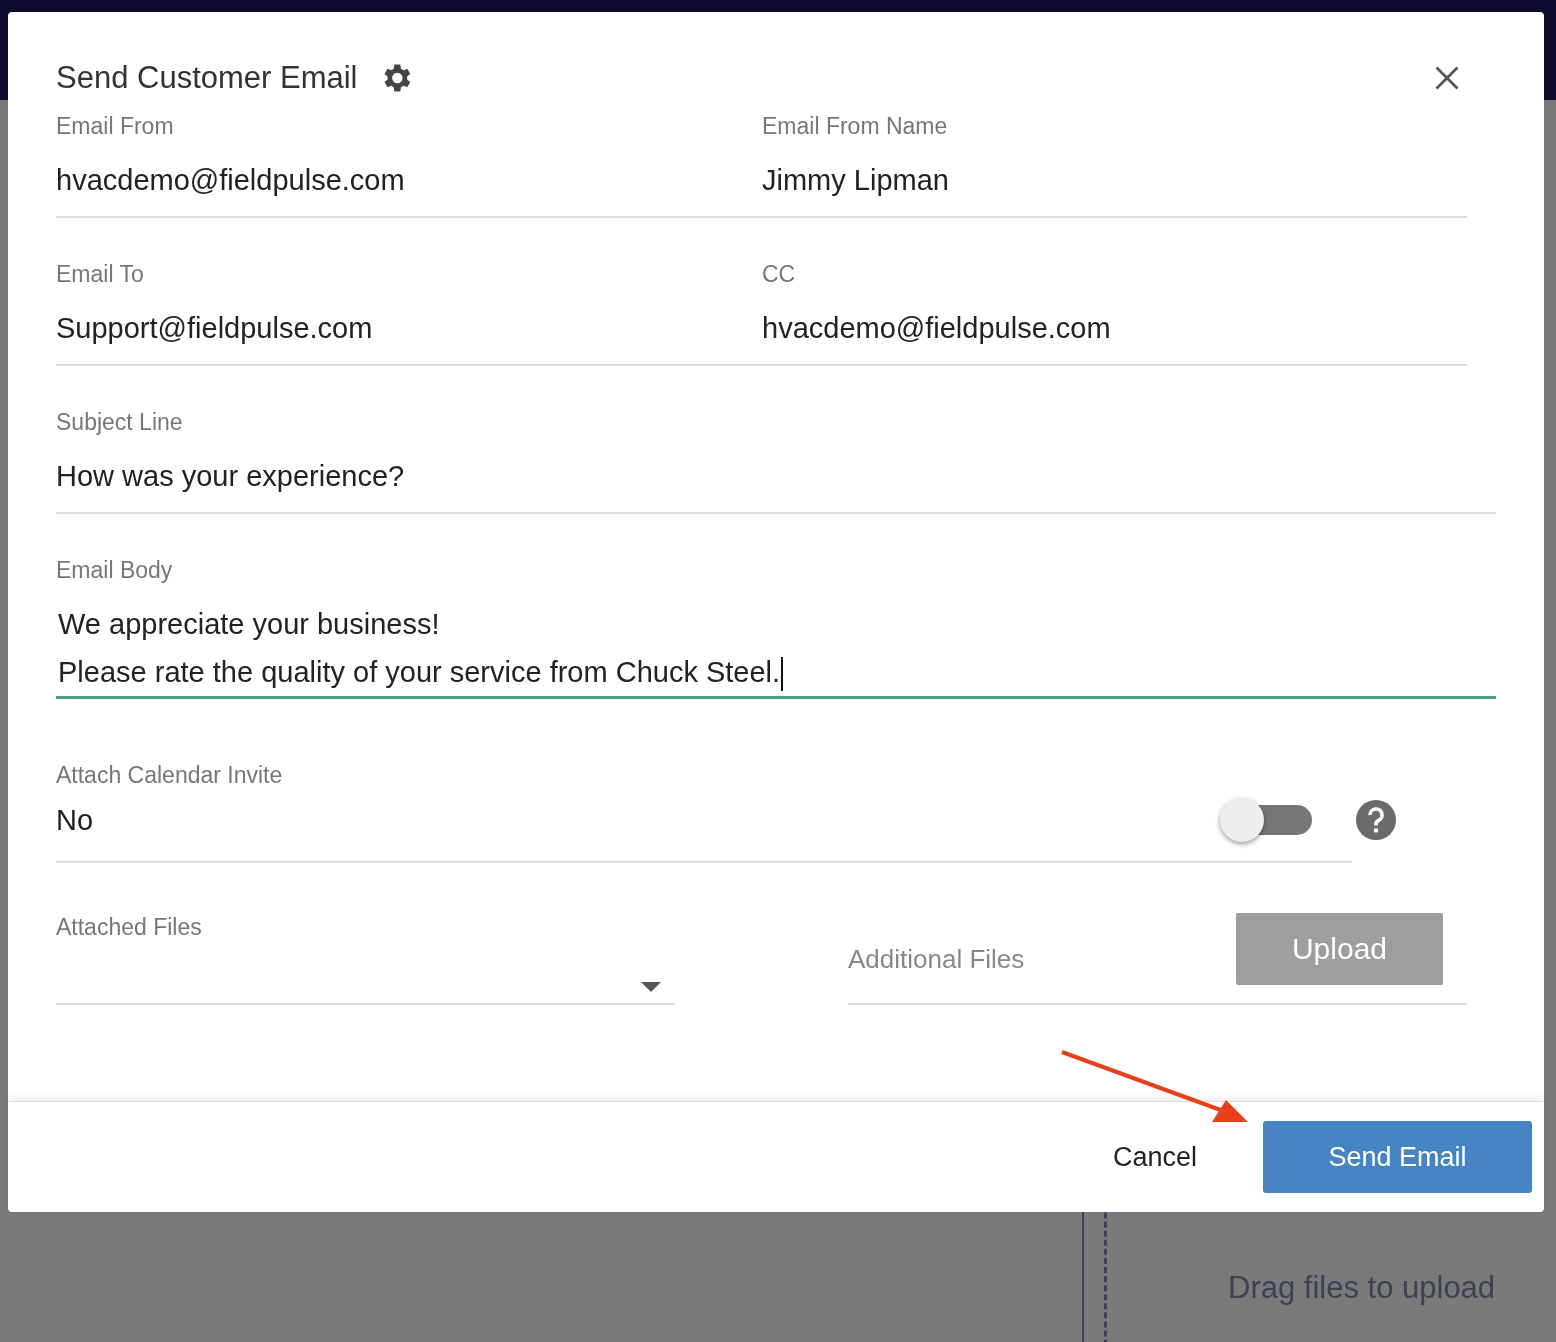 The width and height of the screenshot is (1556, 1342). I want to click on body-field: Email Body We appreciate your business! Please rate the quality of your service from Chuck Steel., so click(776, 621).